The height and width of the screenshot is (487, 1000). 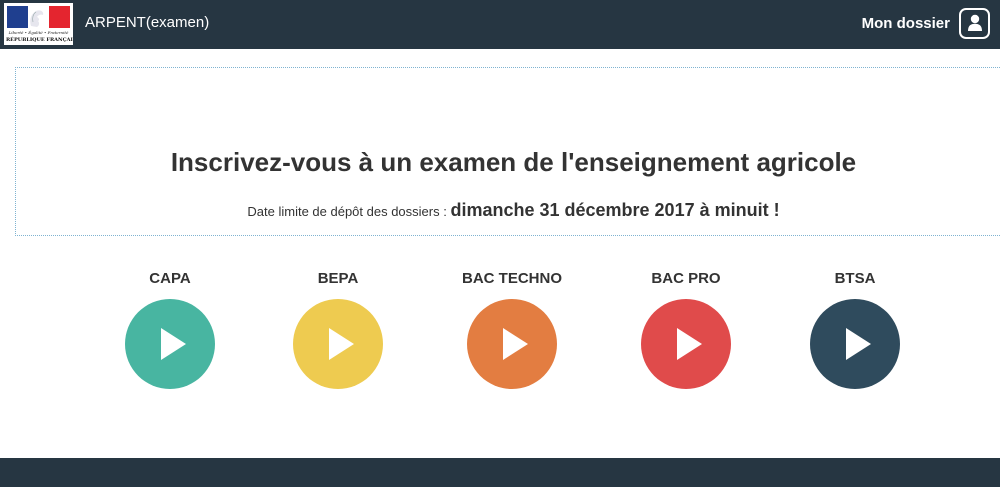 I want to click on exam-label: CAPA, so click(x=170, y=279).